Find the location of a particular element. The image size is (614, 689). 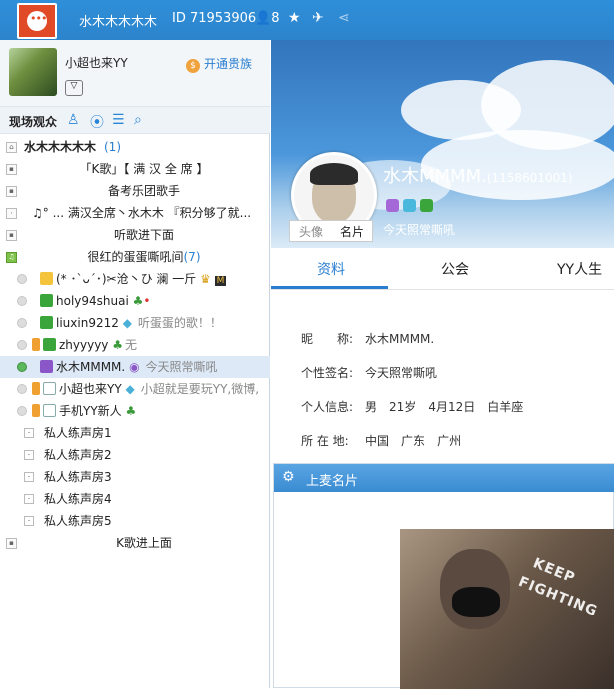

user-row: (* ･`ᴗ´･)✂沧丶ひ 澜 一斤 ♛ M is located at coordinates (135, 279).